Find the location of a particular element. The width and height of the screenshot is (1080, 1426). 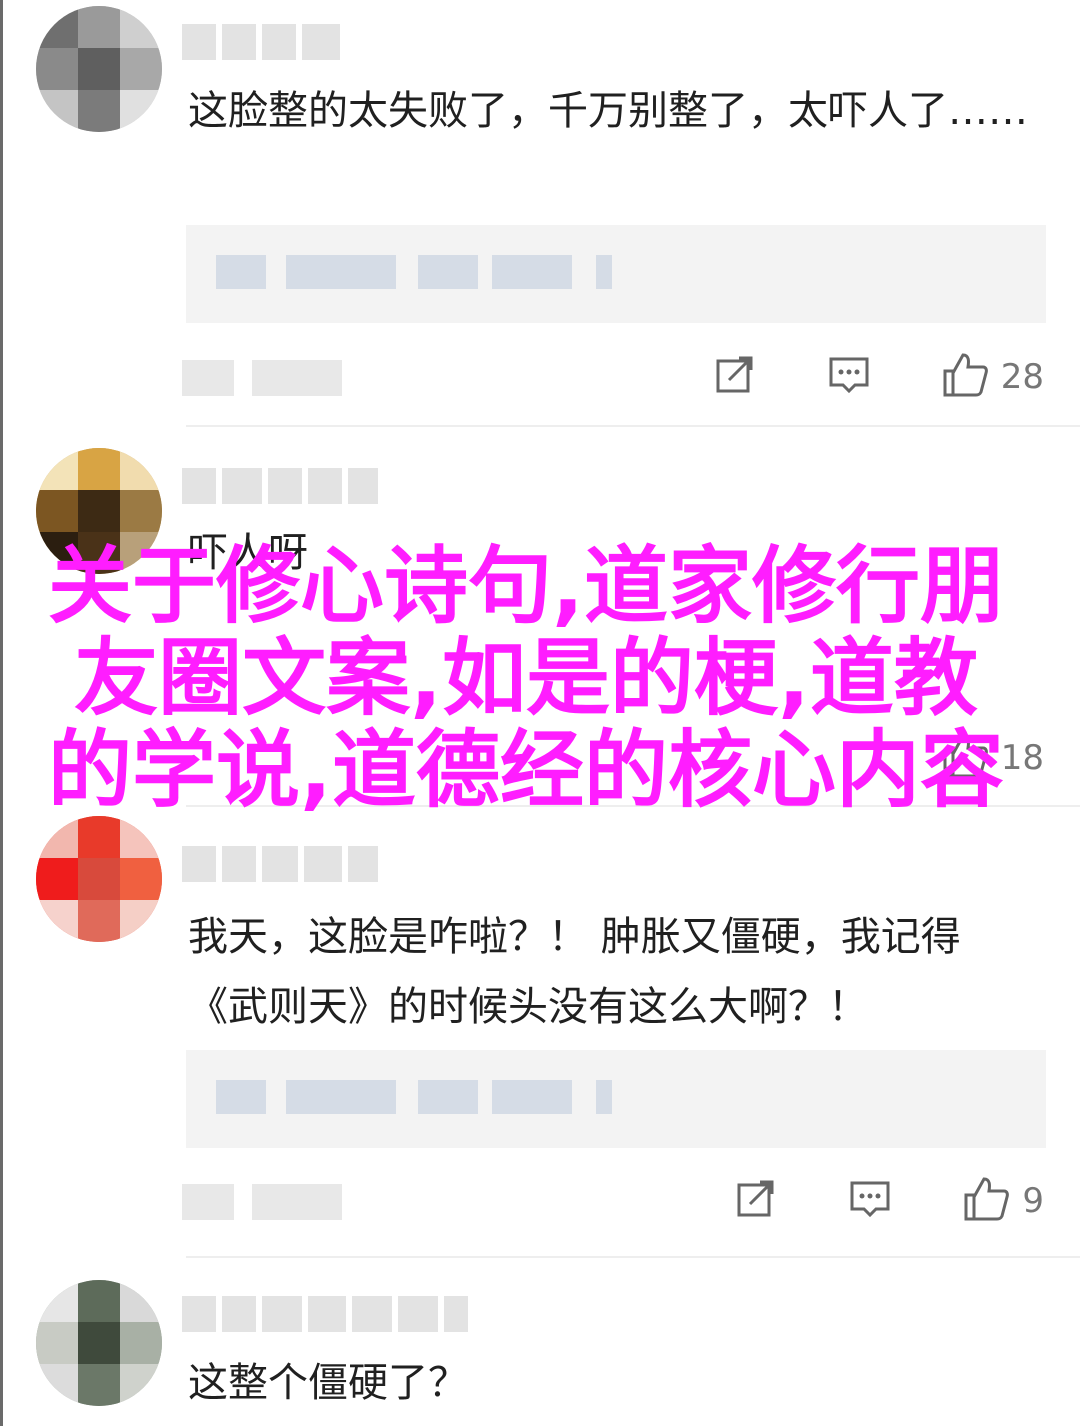

comment-item: 这整个僵硬了？ is located at coordinates (540, 1344).